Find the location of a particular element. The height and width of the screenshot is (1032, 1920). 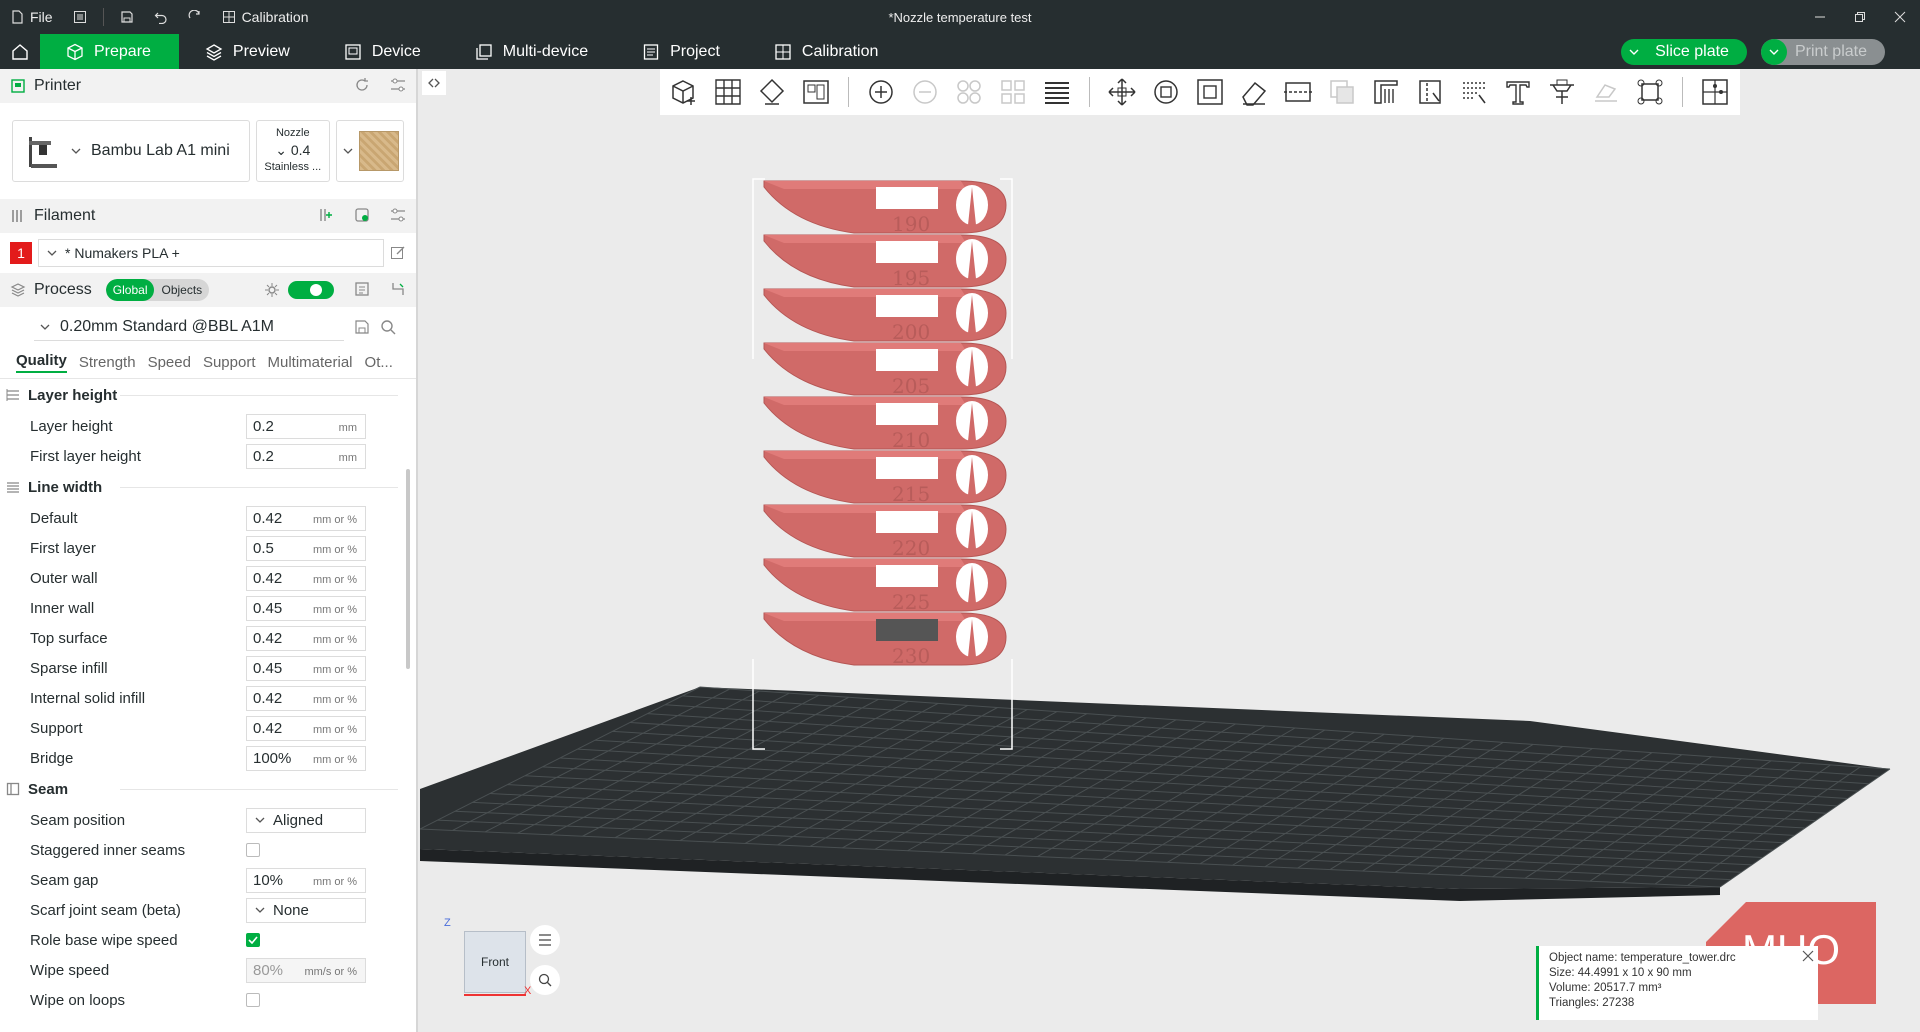

add-instance-button is located at coordinates (881, 92).